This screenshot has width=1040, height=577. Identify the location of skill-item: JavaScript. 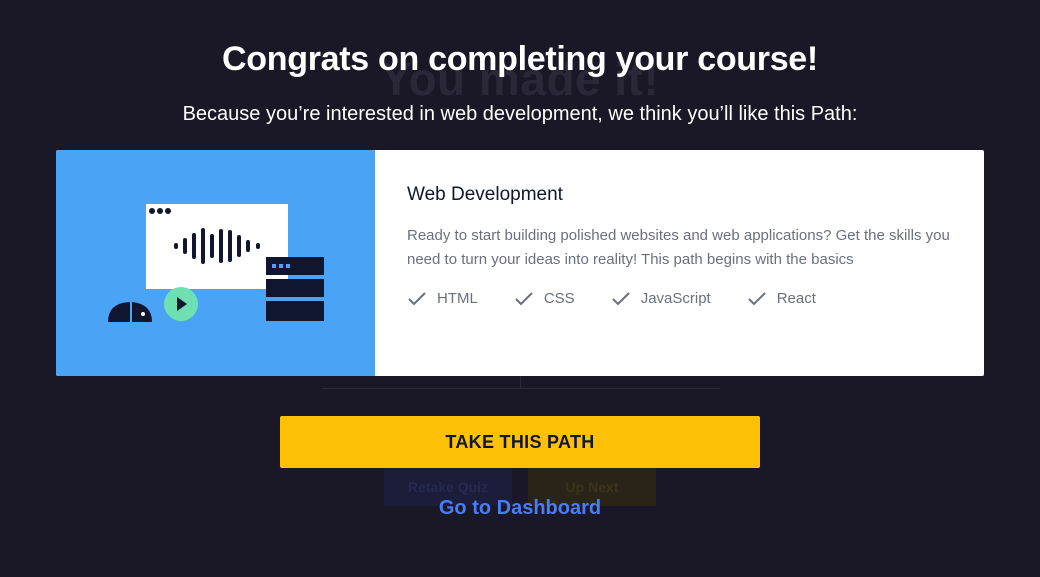
(661, 298).